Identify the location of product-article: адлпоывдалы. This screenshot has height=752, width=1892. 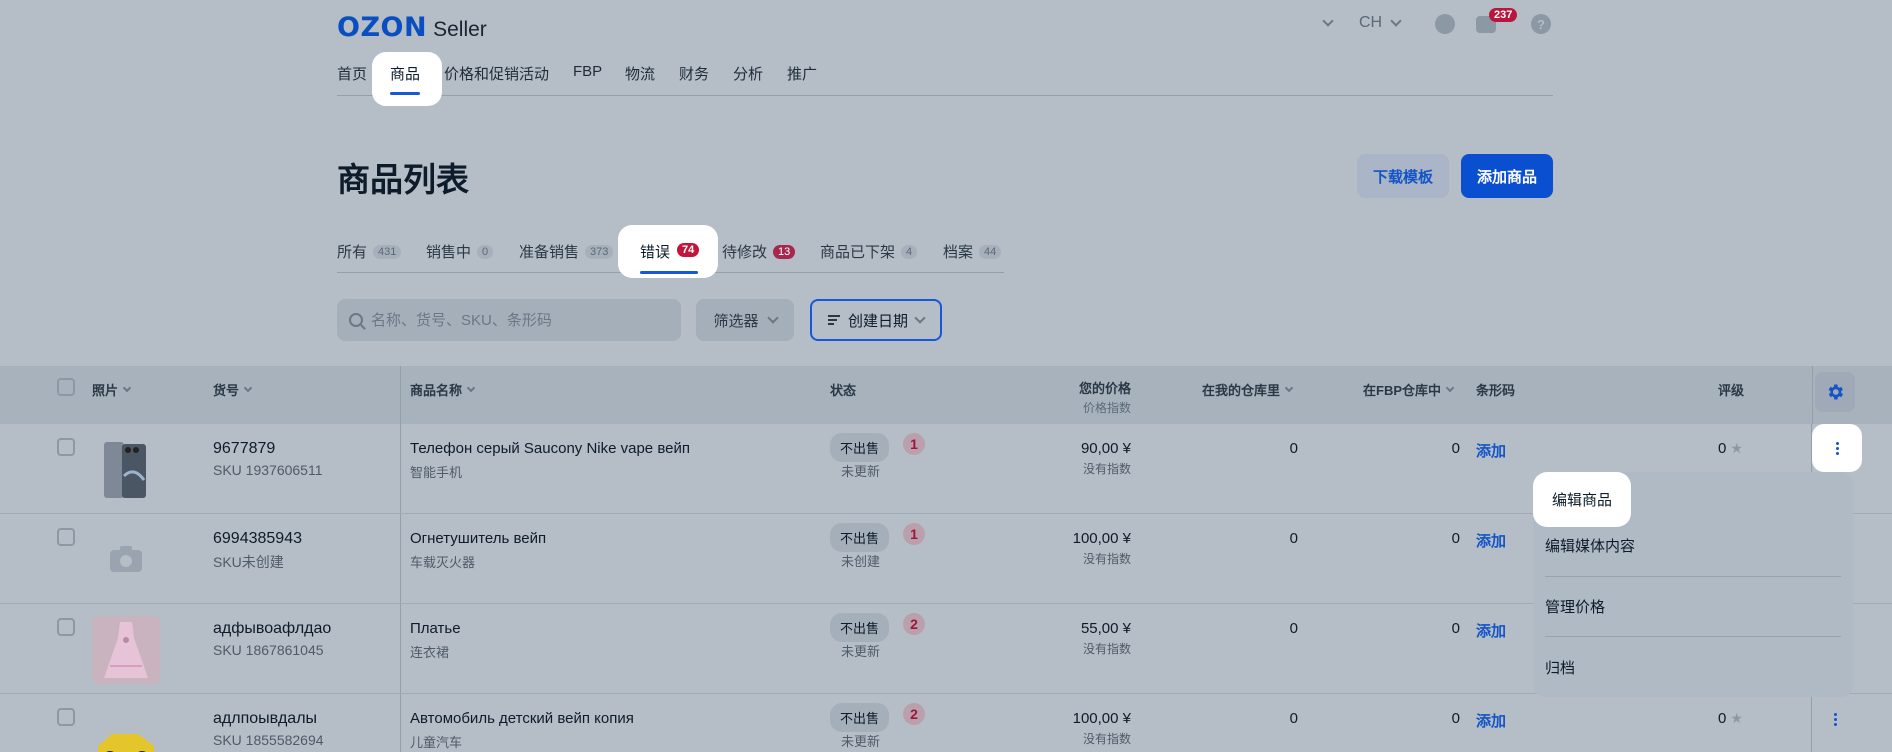
(265, 719).